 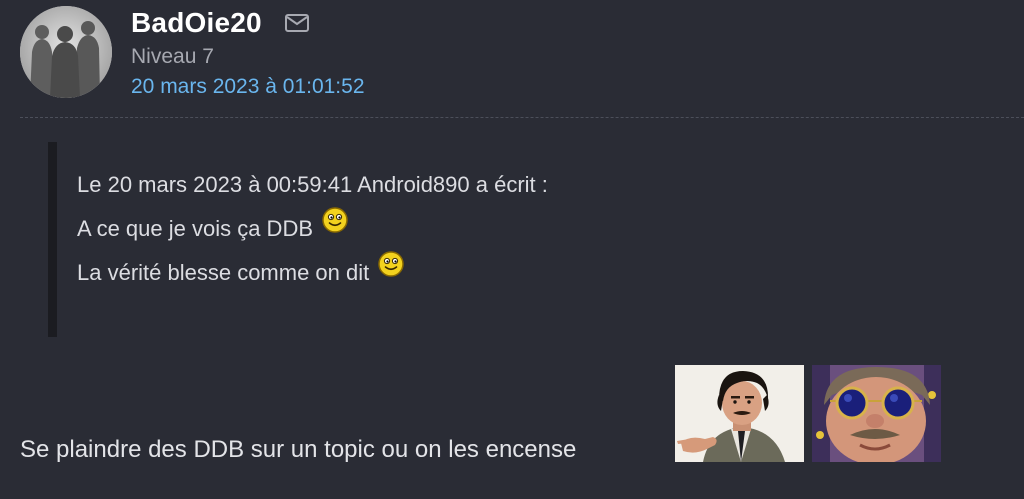 What do you see at coordinates (522, 117) in the screenshot?
I see `separator` at bounding box center [522, 117].